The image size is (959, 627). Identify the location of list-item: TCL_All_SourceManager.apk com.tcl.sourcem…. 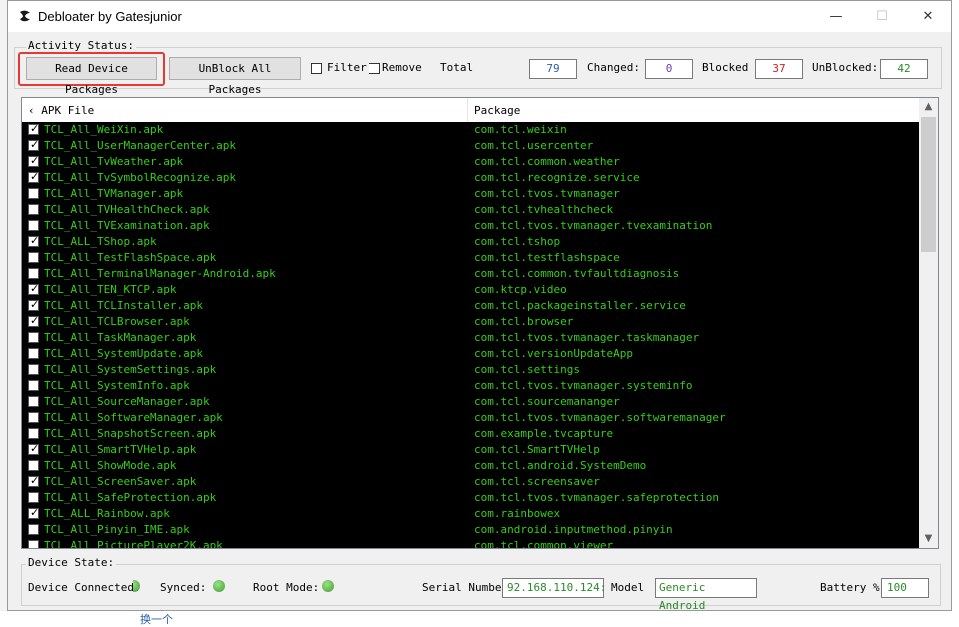
(470, 402).